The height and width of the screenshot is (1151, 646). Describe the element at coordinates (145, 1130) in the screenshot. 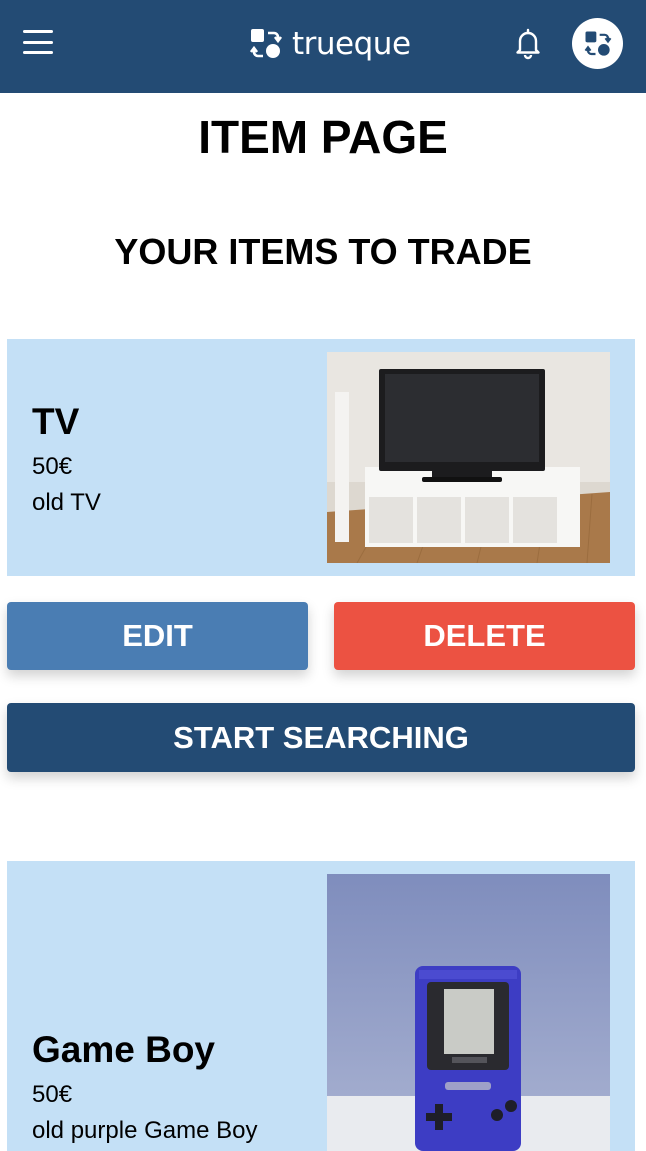

I see `item-description: old purple Game Boy` at that location.